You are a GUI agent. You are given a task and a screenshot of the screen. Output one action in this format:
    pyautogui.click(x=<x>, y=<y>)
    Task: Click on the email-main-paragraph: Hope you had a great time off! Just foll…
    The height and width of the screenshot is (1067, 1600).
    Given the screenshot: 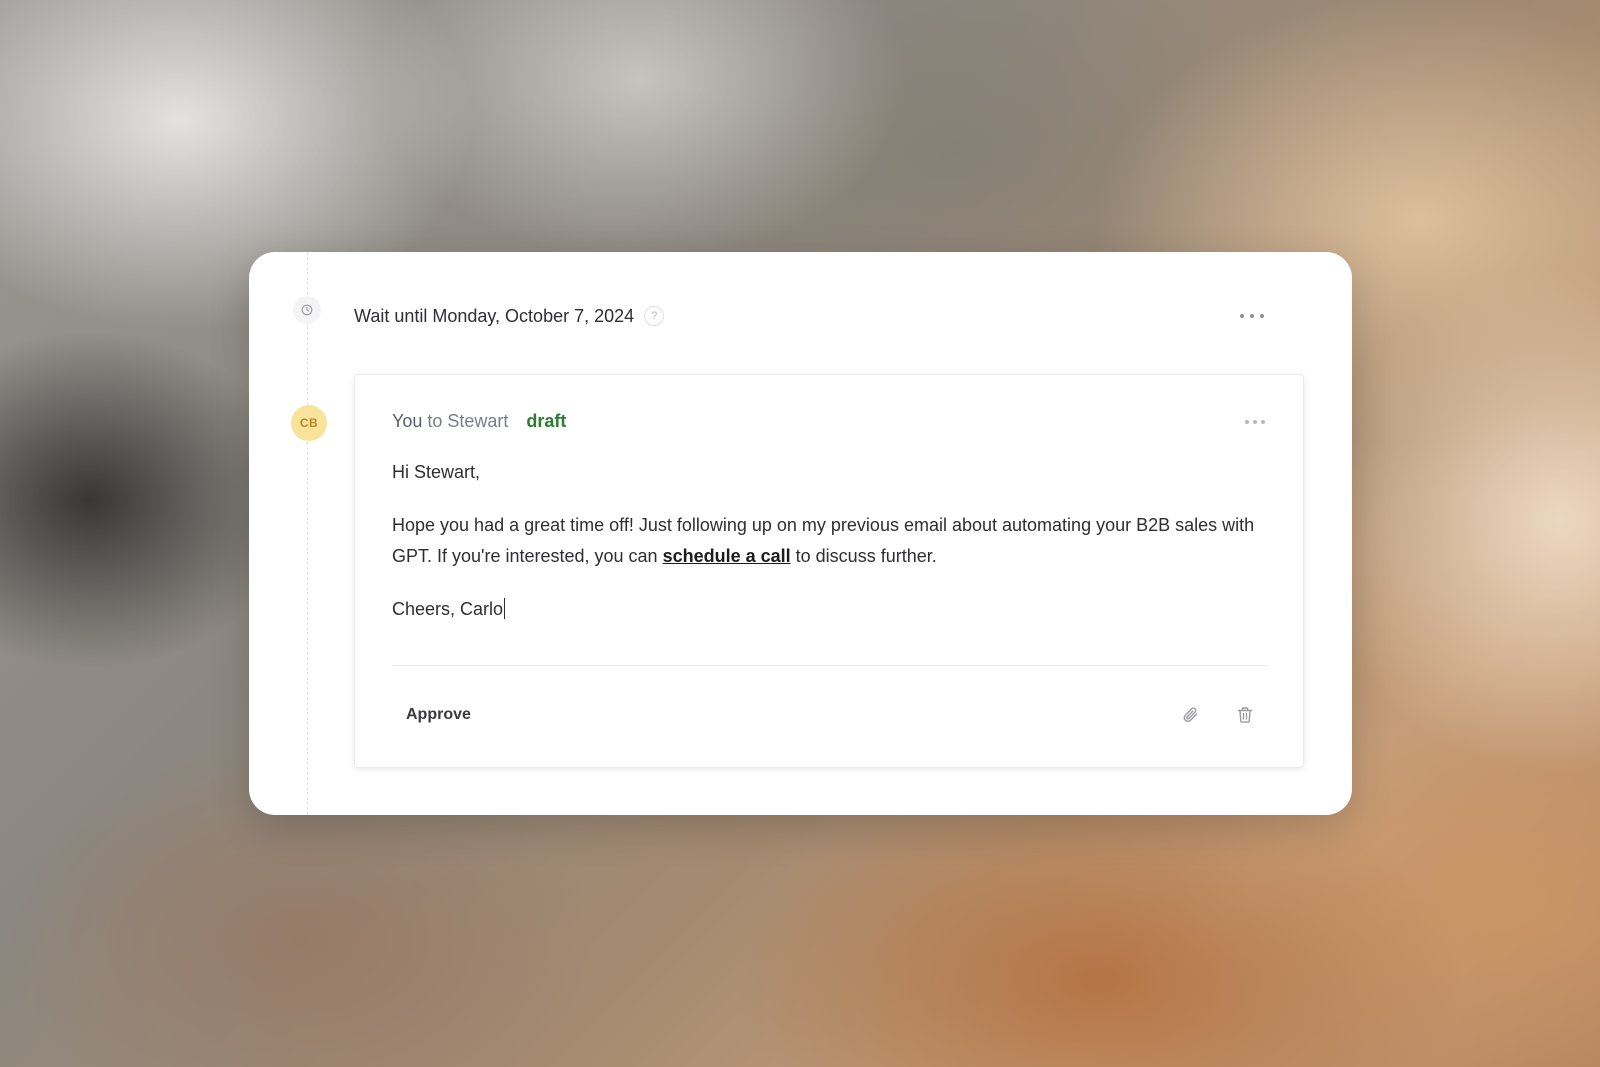 What is the action you would take?
    pyautogui.click(x=827, y=541)
    